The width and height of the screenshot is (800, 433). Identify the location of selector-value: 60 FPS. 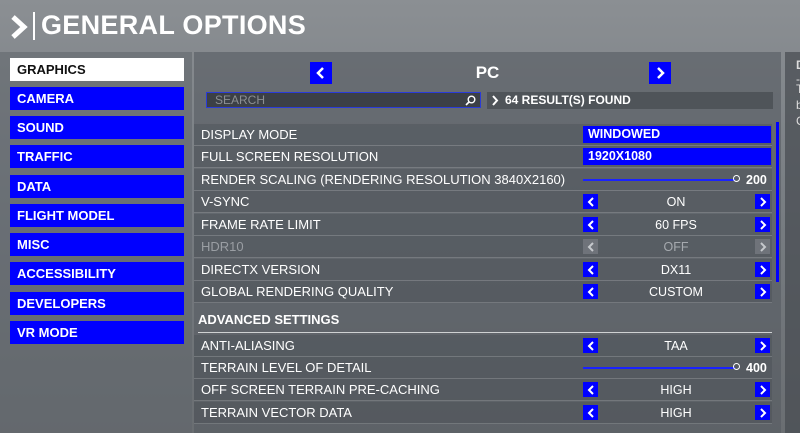
(676, 225).